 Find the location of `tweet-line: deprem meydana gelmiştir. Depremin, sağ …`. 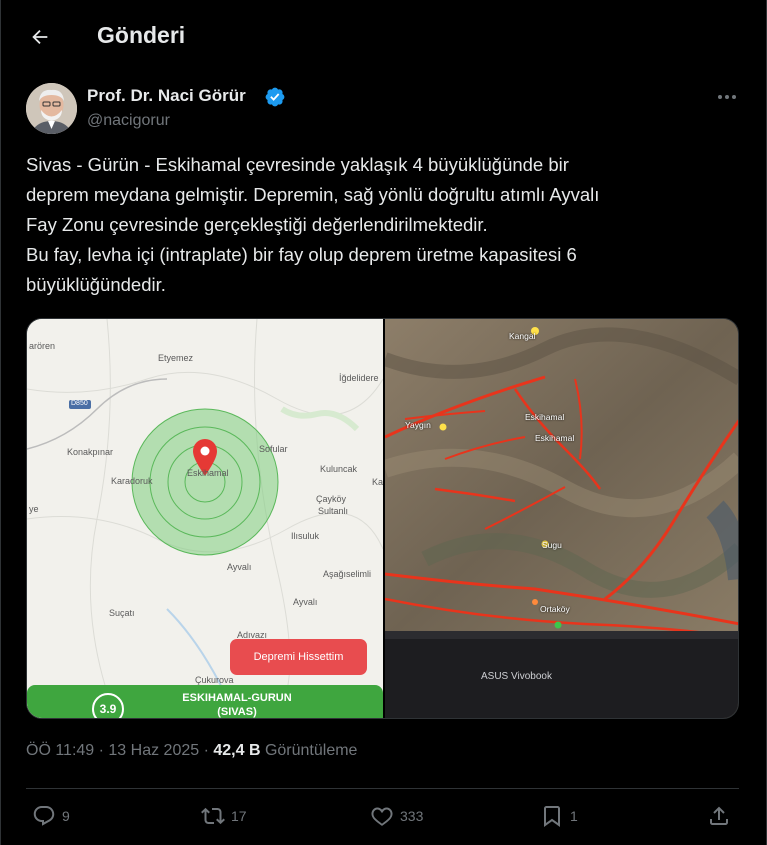

tweet-line: deprem meydana gelmiştir. Depremin, sağ … is located at coordinates (313, 194).